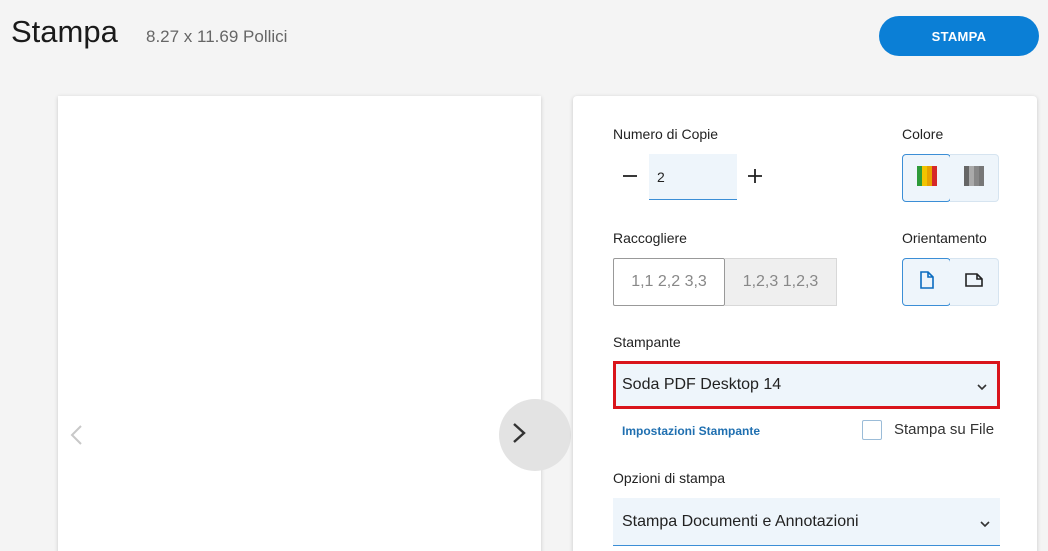 Image resolution: width=1048 pixels, height=551 pixels. What do you see at coordinates (64, 31) in the screenshot?
I see `page-title: Stampa` at bounding box center [64, 31].